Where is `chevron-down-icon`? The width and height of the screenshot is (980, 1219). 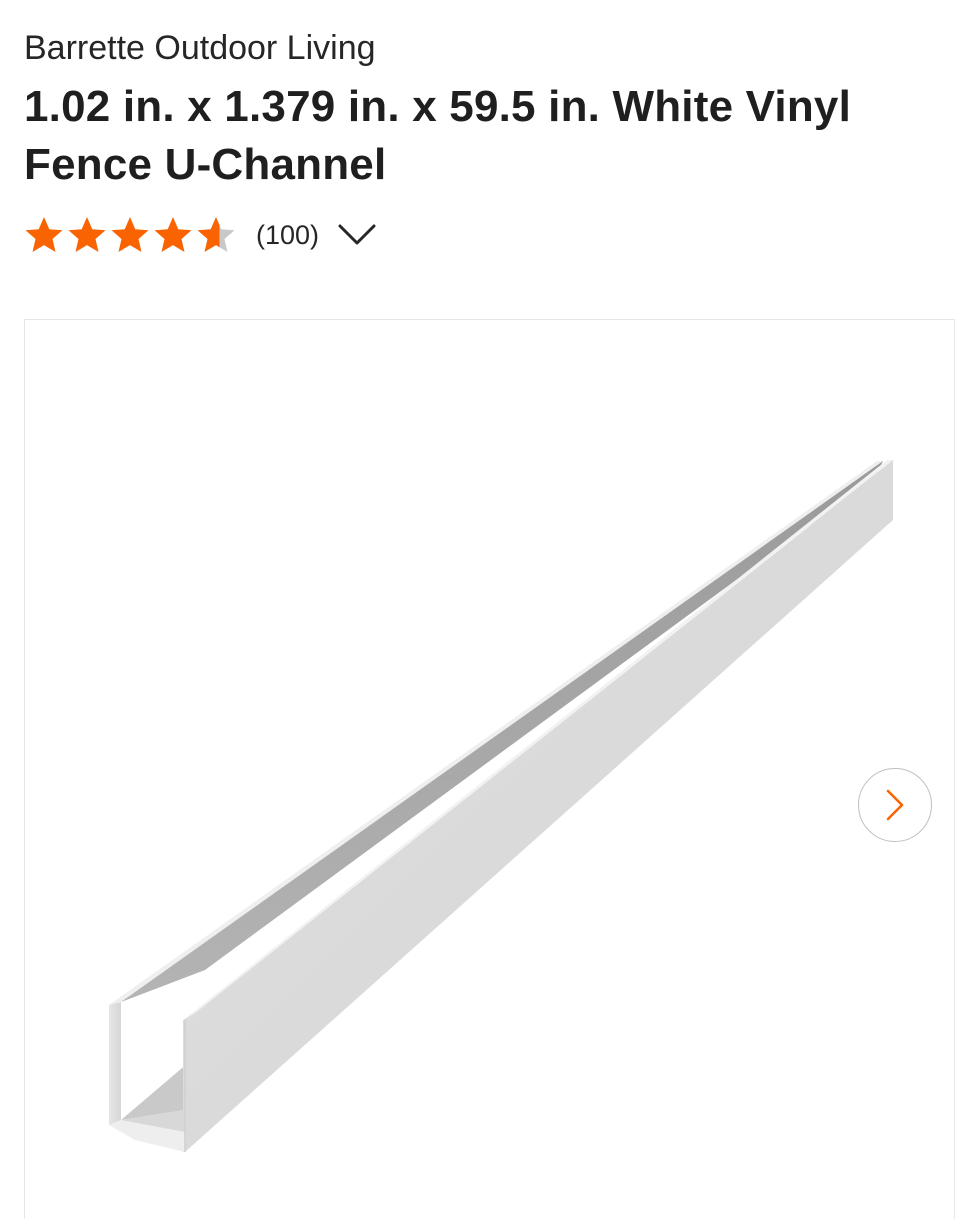
chevron-down-icon is located at coordinates (357, 234).